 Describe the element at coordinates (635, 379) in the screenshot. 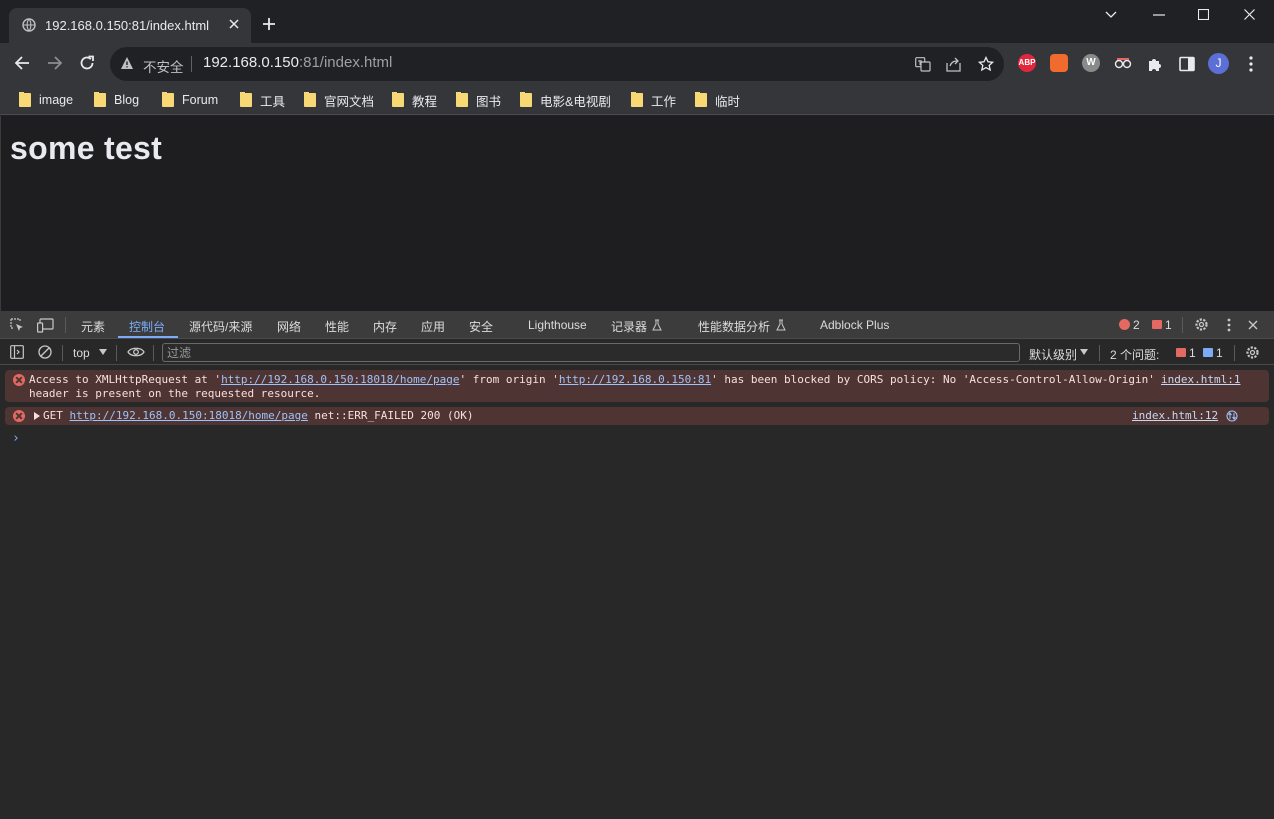

I see `origin-url-link: http://192.168.0.150:81` at that location.